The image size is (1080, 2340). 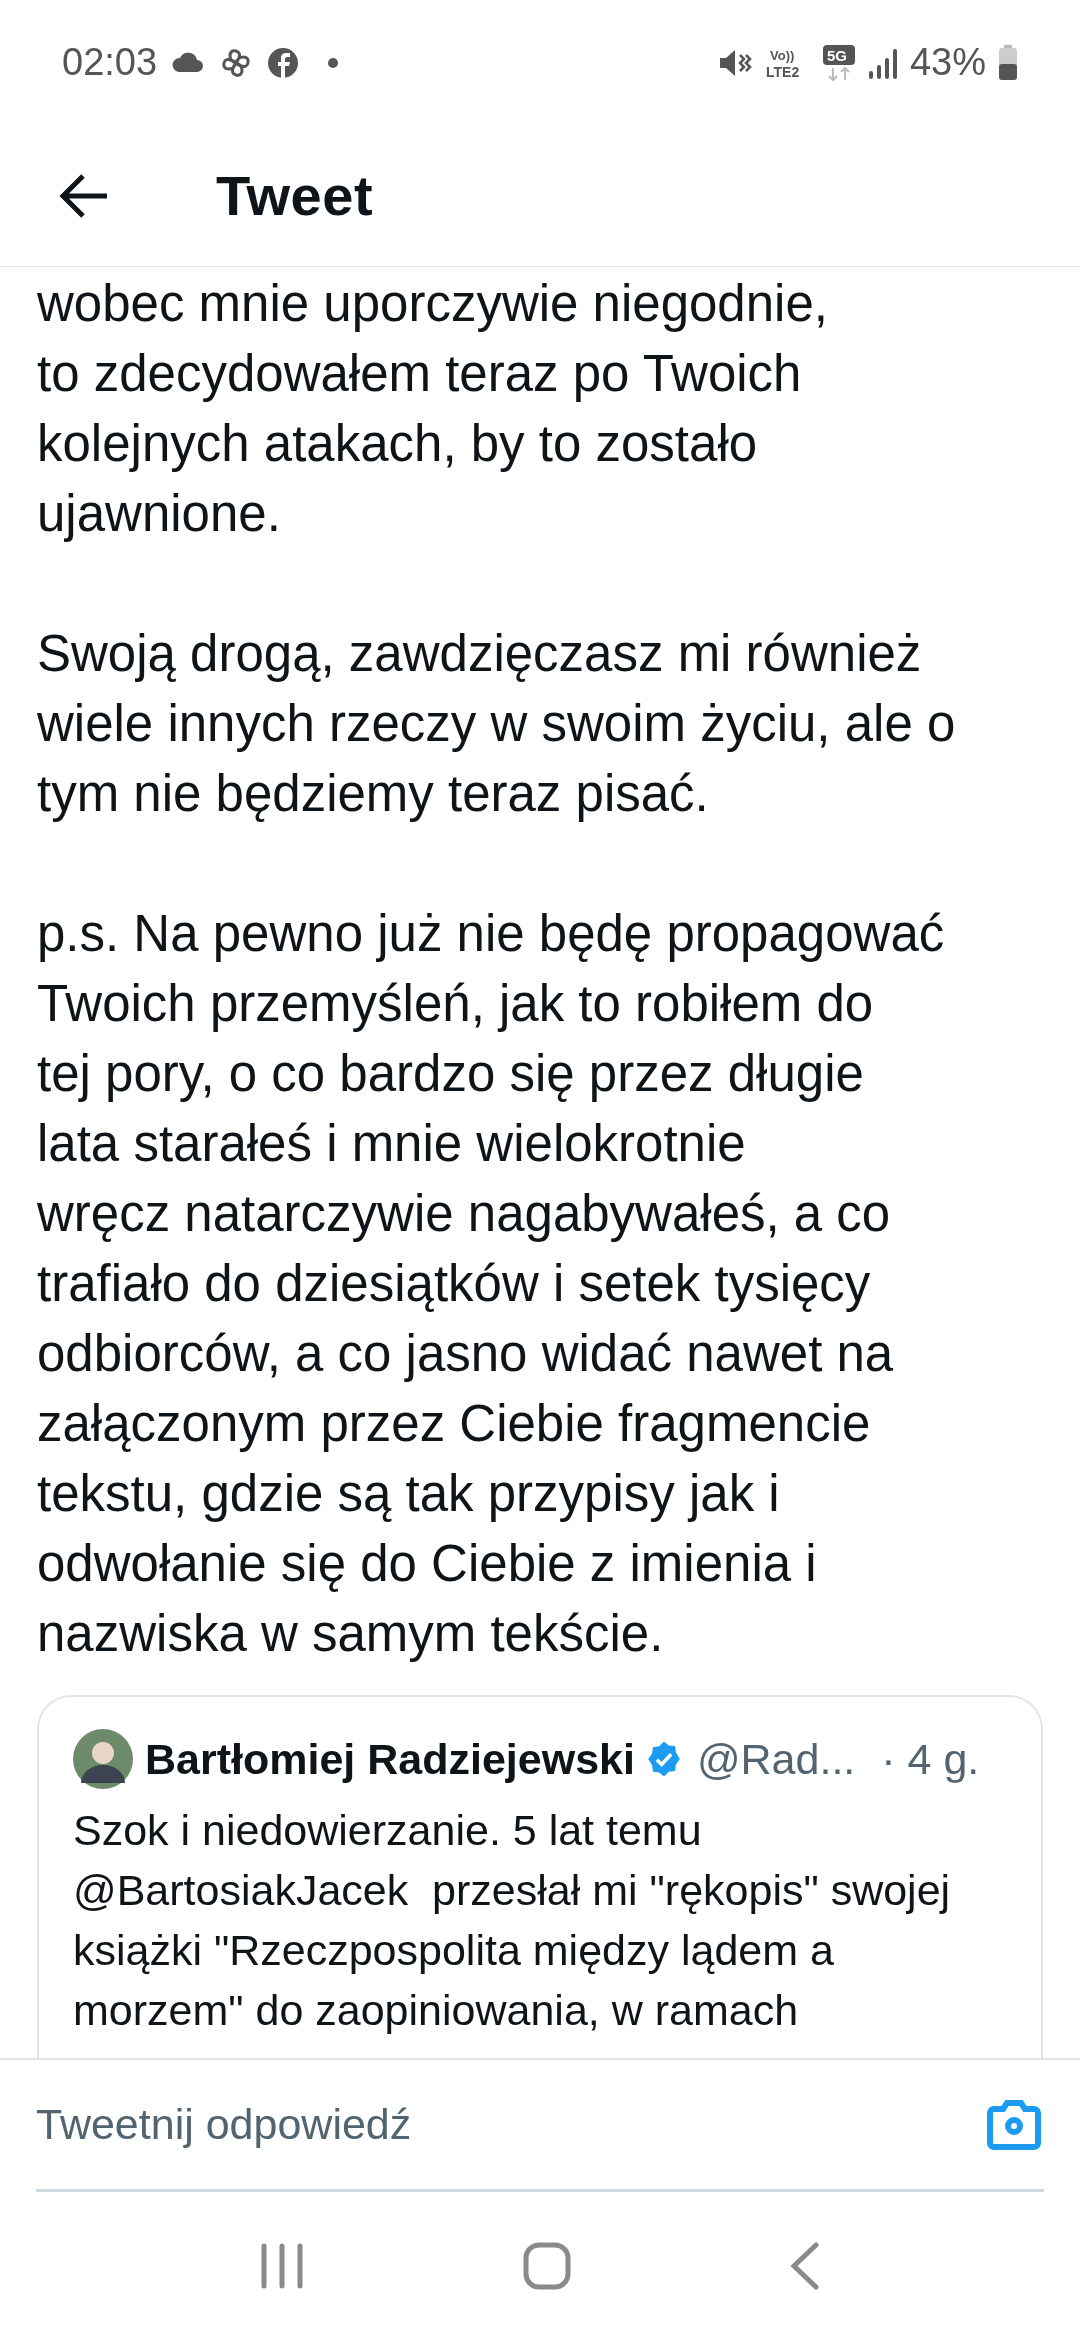 I want to click on recent-apps-icon, so click(x=281, y=2266).